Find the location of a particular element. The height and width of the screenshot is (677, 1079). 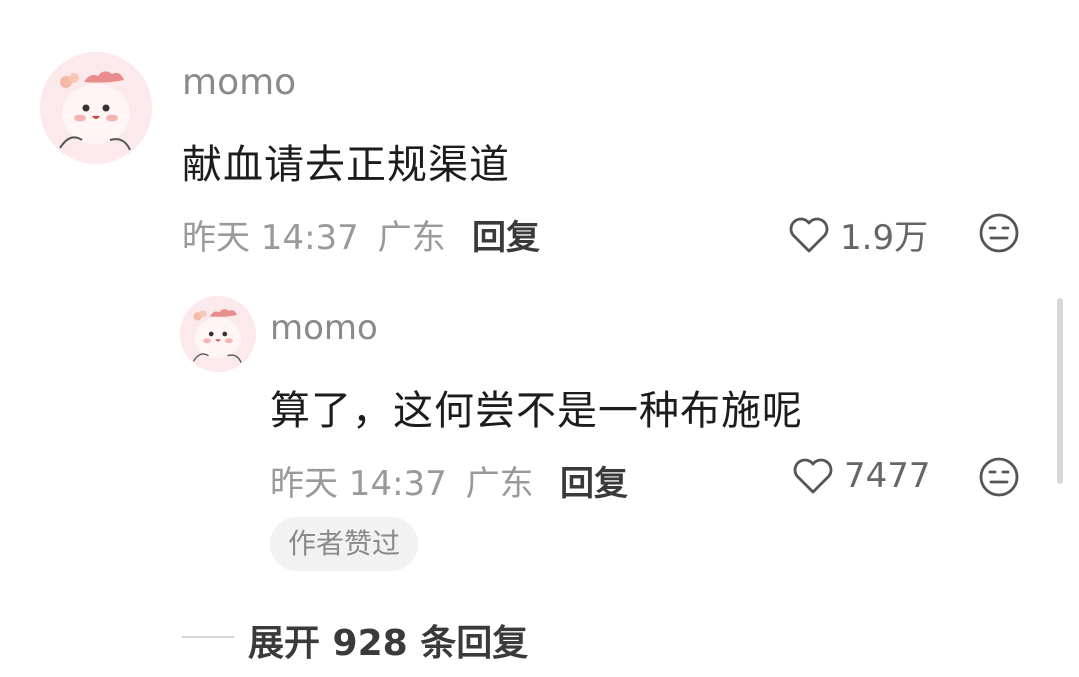

avatar is located at coordinates (96, 108).